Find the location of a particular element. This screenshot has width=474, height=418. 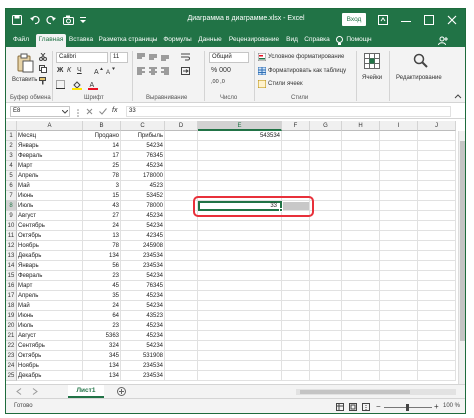

row-header: 21 is located at coordinates (11, 336).